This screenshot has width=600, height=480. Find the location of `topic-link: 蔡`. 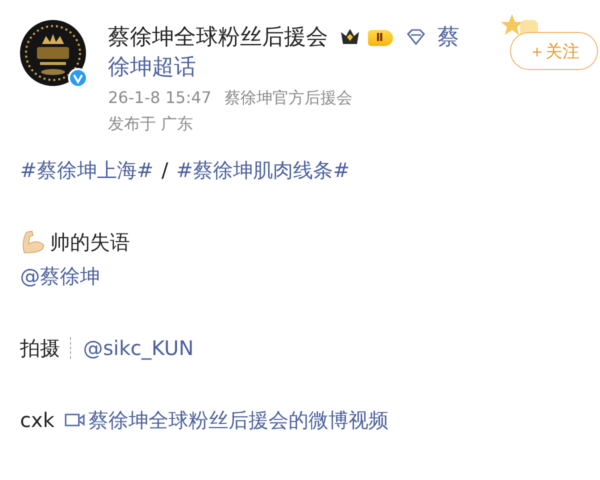

topic-link: 蔡 is located at coordinates (448, 37).